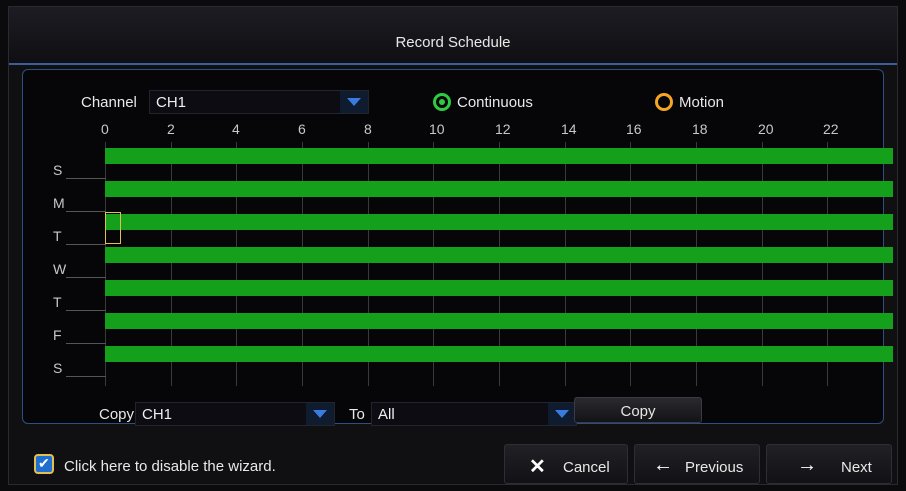  I want to click on copy-from-select: CH1, so click(235, 414).